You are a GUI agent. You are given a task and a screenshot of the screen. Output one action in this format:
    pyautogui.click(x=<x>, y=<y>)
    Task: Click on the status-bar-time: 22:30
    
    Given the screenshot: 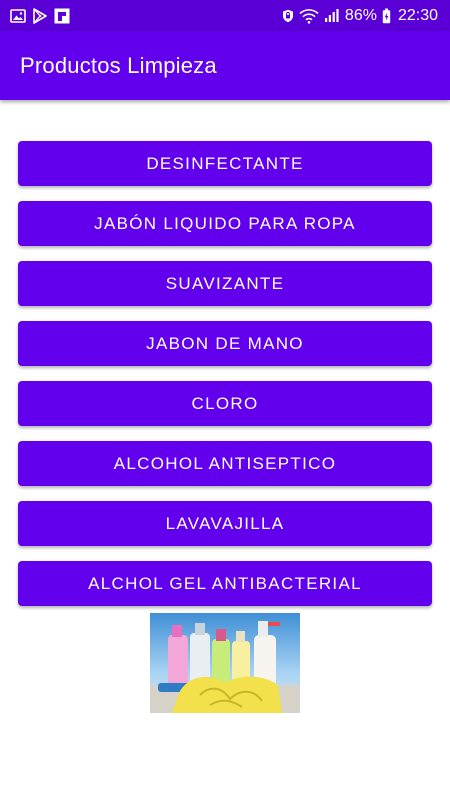 What is the action you would take?
    pyautogui.click(x=417, y=15)
    